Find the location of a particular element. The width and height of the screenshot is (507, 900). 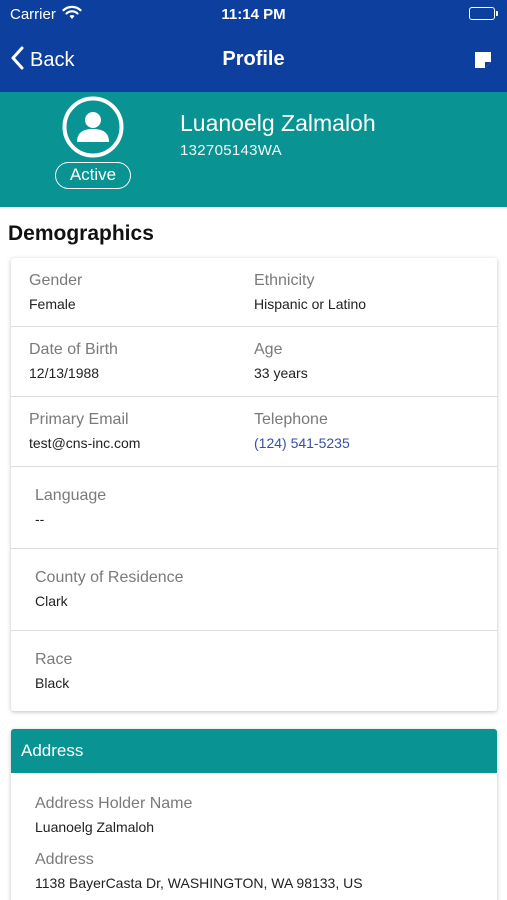

phone-label: Telephone is located at coordinates (291, 419).